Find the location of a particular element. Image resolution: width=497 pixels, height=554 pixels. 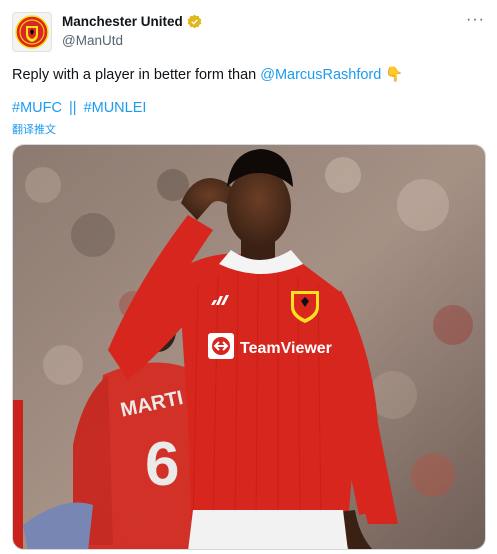

pointing-down-emoji: 👇 is located at coordinates (394, 75).